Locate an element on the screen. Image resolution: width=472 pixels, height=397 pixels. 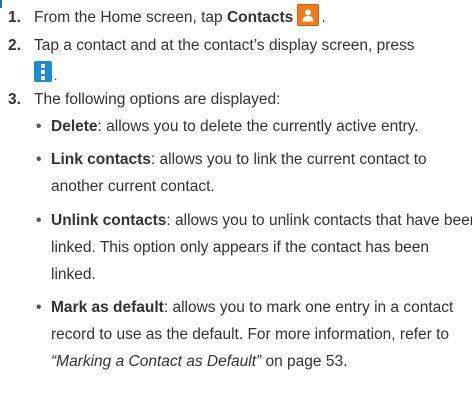
step-1-text: From the Home screen, tap Contacts . is located at coordinates (250, 17).